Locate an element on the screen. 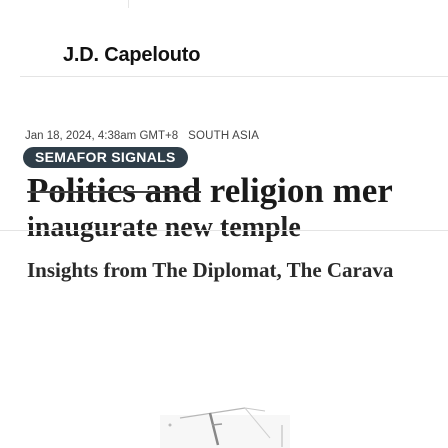  top-divider is located at coordinates (128, 4).